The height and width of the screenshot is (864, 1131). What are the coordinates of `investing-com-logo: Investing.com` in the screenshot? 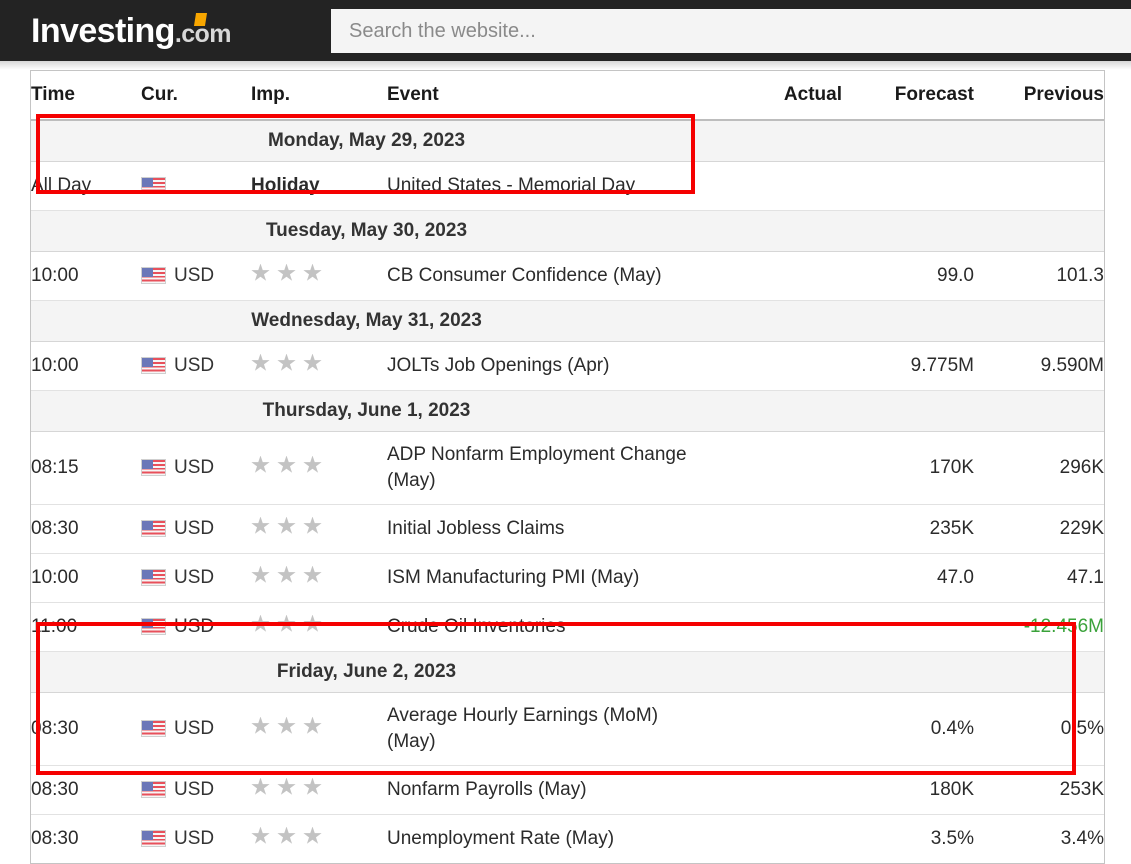 It's located at (131, 30).